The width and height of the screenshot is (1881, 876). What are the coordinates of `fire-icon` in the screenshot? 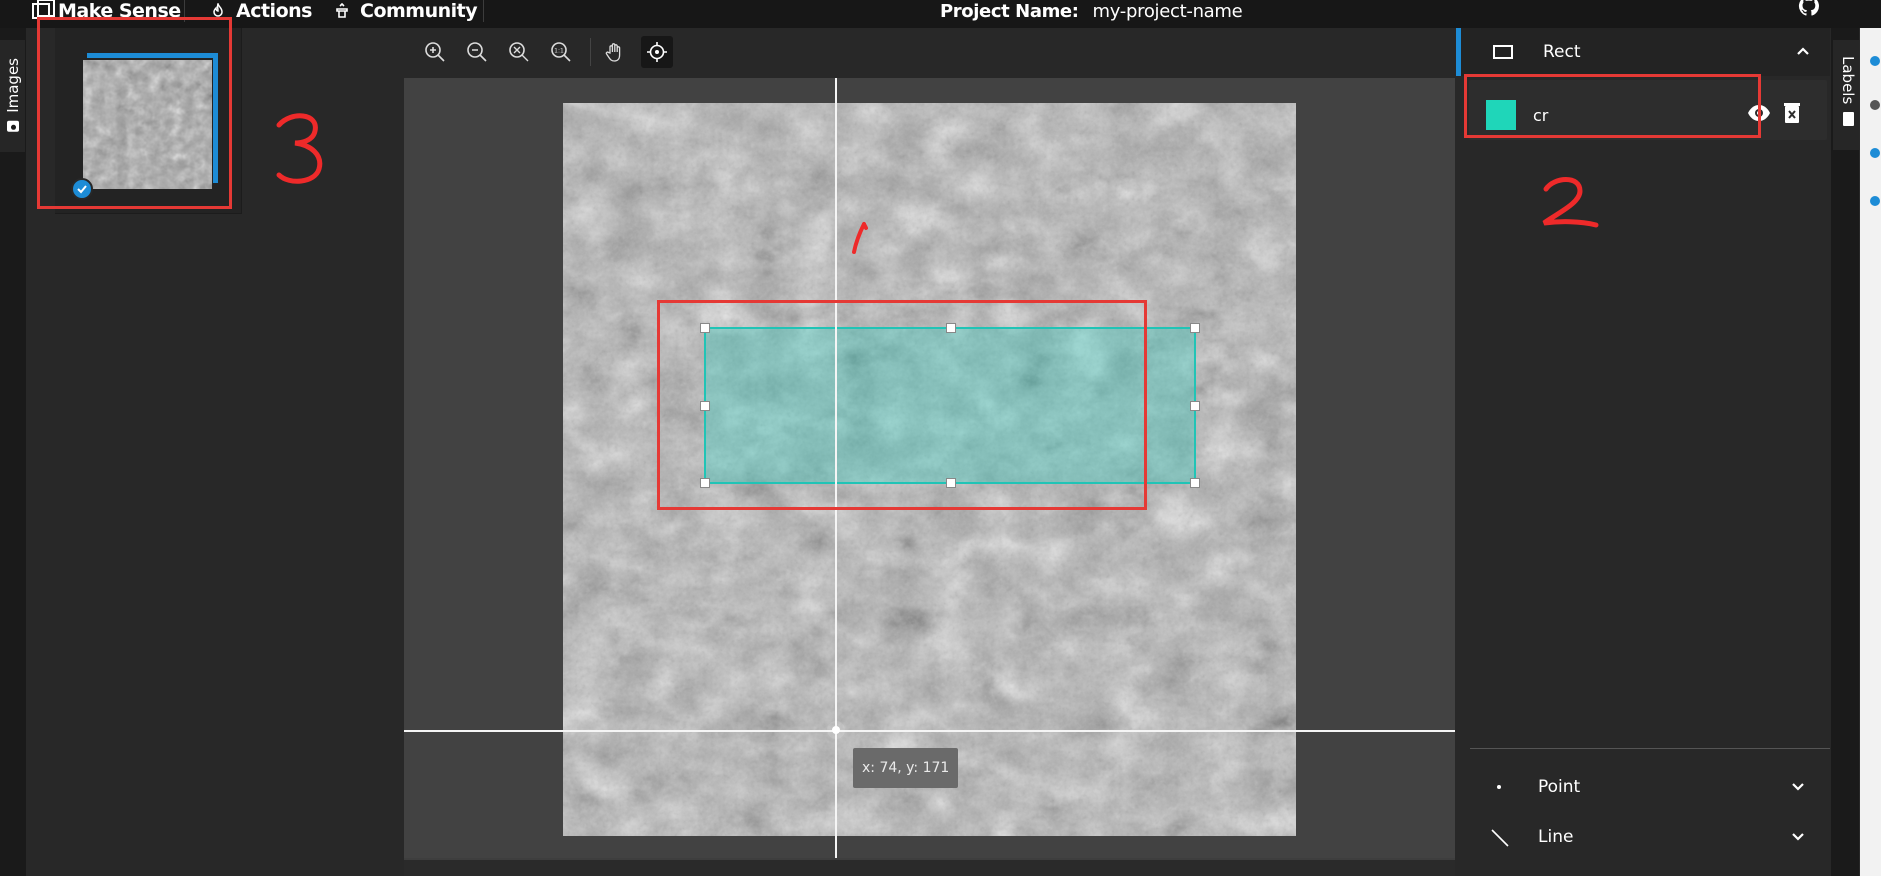 It's located at (218, 10).